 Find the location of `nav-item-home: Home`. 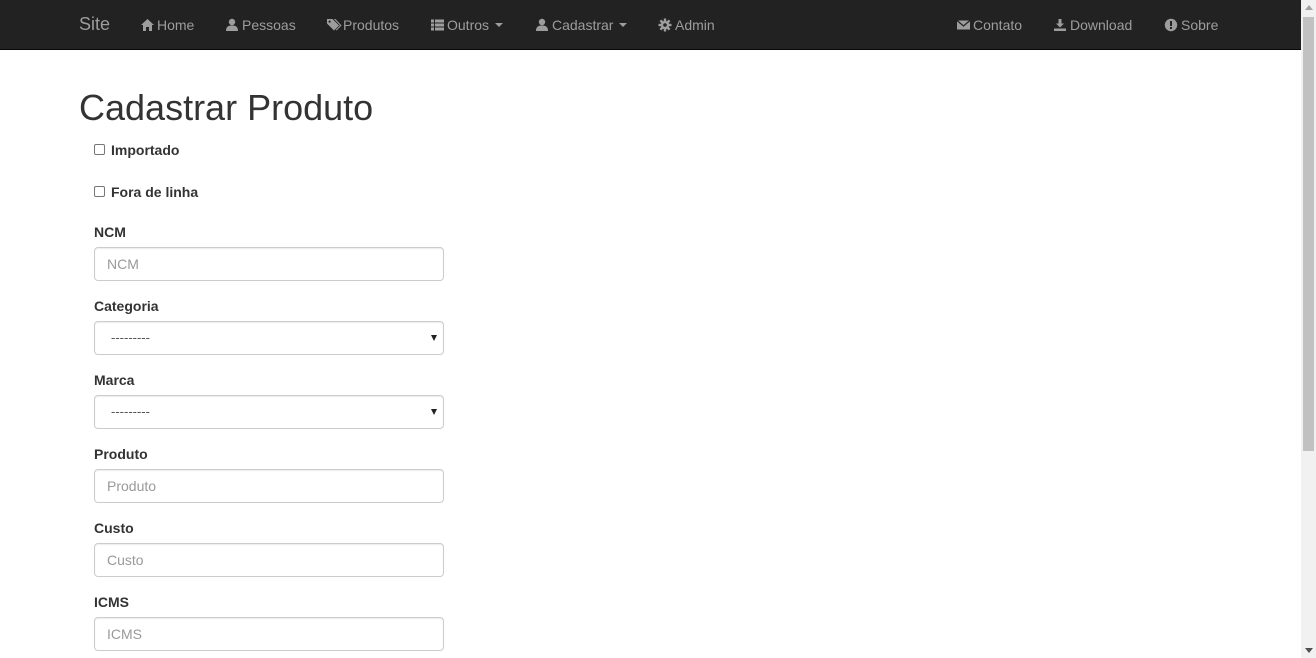

nav-item-home: Home is located at coordinates (167, 25).